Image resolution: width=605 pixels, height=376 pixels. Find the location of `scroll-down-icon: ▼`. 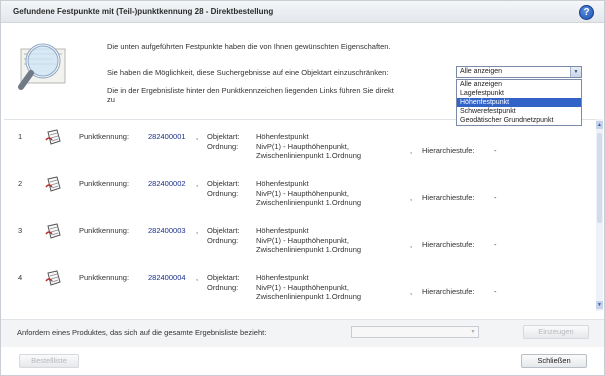

scroll-down-icon: ▼ is located at coordinates (599, 305).